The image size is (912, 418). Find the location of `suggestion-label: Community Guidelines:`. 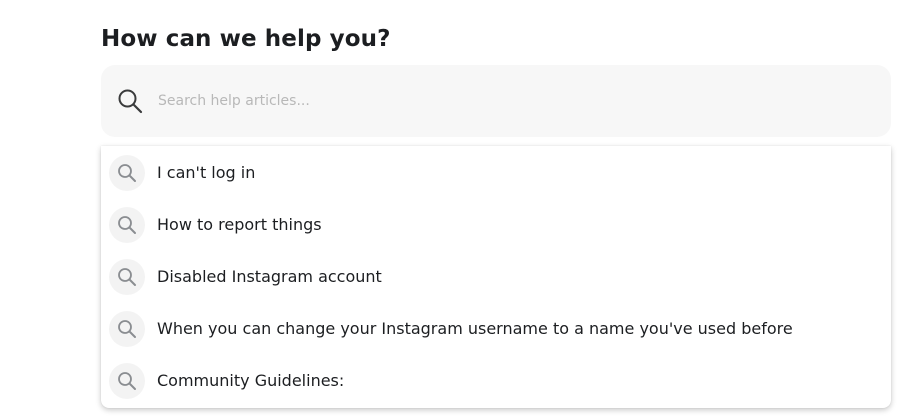

suggestion-label: Community Guidelines: is located at coordinates (251, 380).